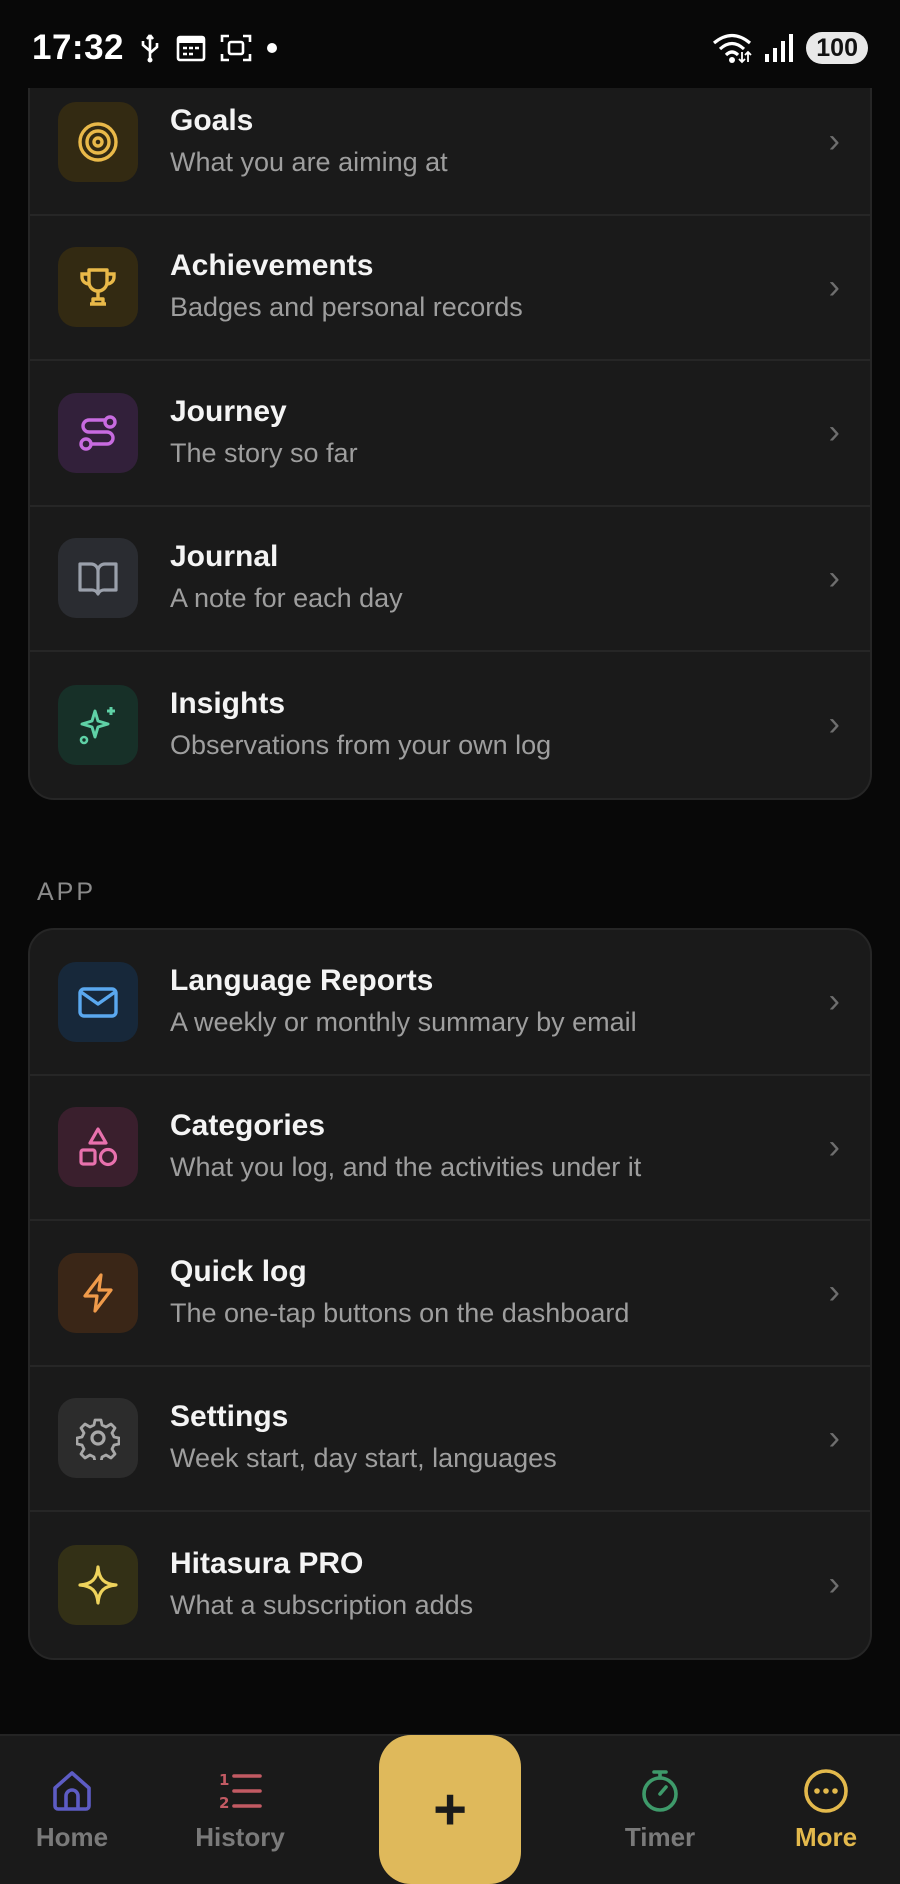  I want to click on journal-icon-tile, so click(98, 578).